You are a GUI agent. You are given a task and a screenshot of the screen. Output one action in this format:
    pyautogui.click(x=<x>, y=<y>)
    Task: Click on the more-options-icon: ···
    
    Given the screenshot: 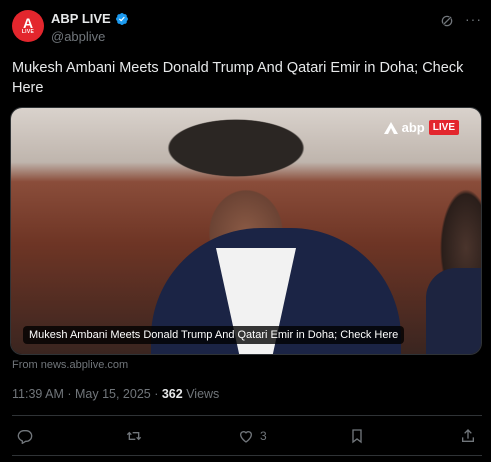 What is the action you would take?
    pyautogui.click(x=473, y=19)
    